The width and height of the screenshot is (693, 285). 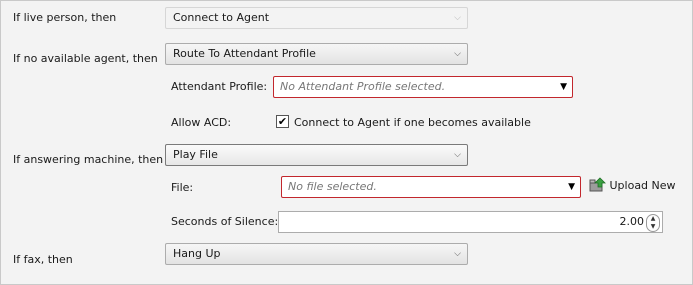 I want to click on file-placeholder: No file selected., so click(x=332, y=186).